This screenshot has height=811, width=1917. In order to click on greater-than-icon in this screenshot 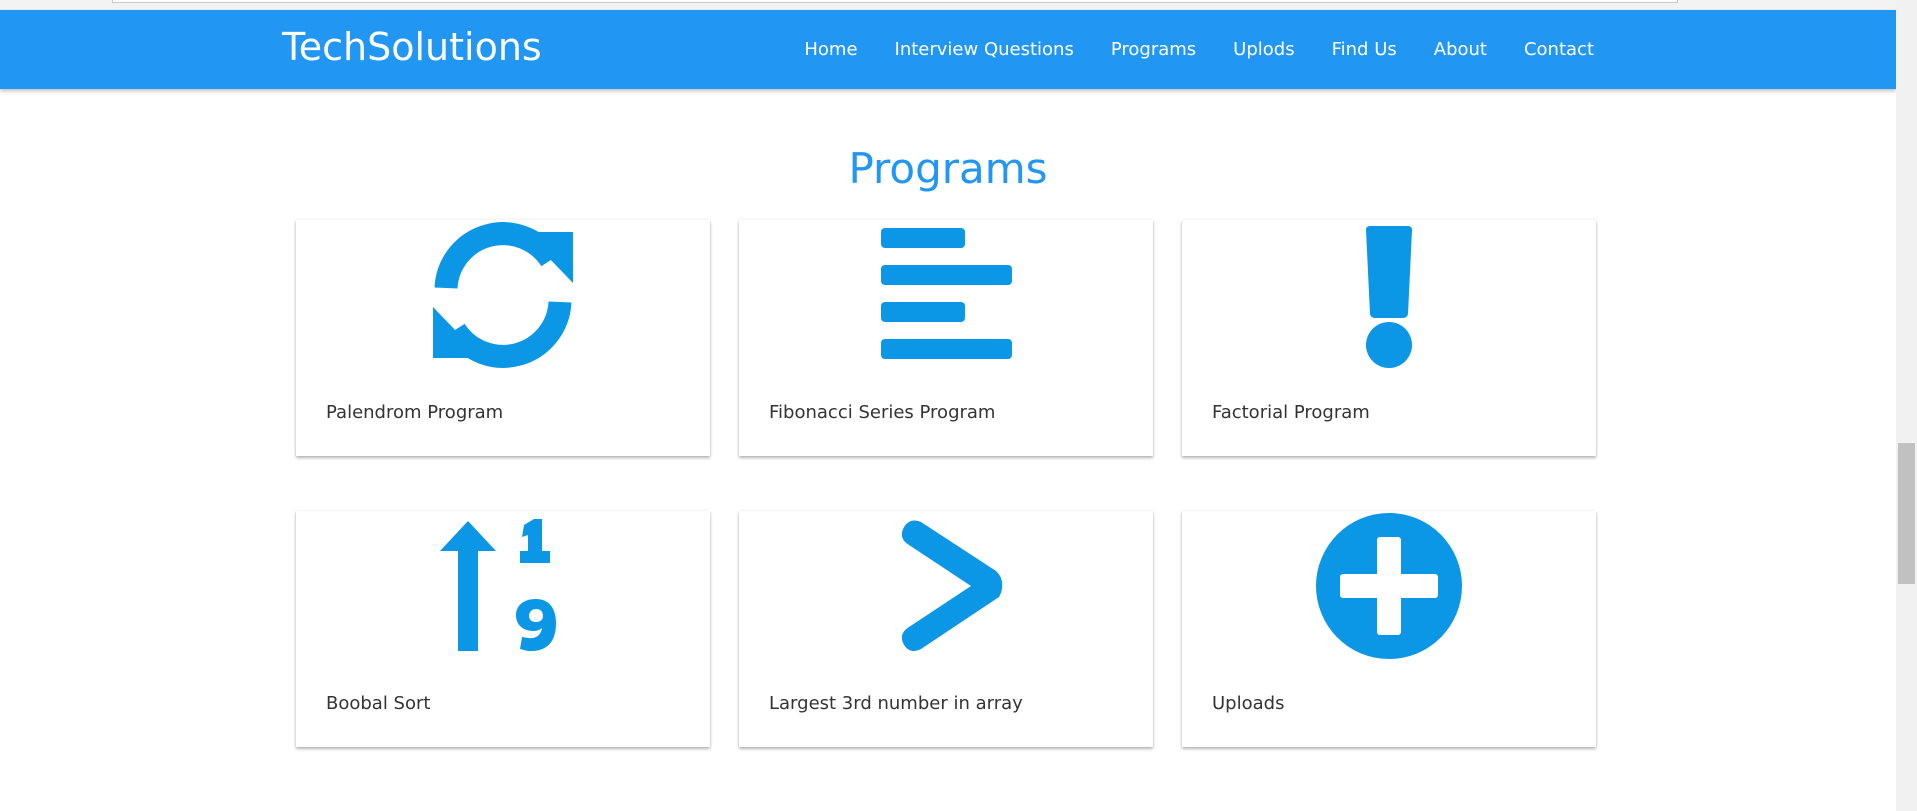, I will do `click(946, 586)`.